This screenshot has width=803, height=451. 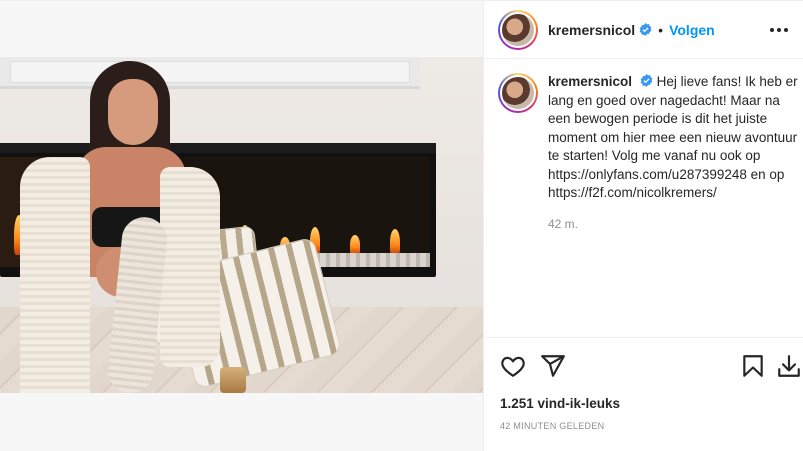 What do you see at coordinates (553, 366) in the screenshot?
I see `send-icon` at bounding box center [553, 366].